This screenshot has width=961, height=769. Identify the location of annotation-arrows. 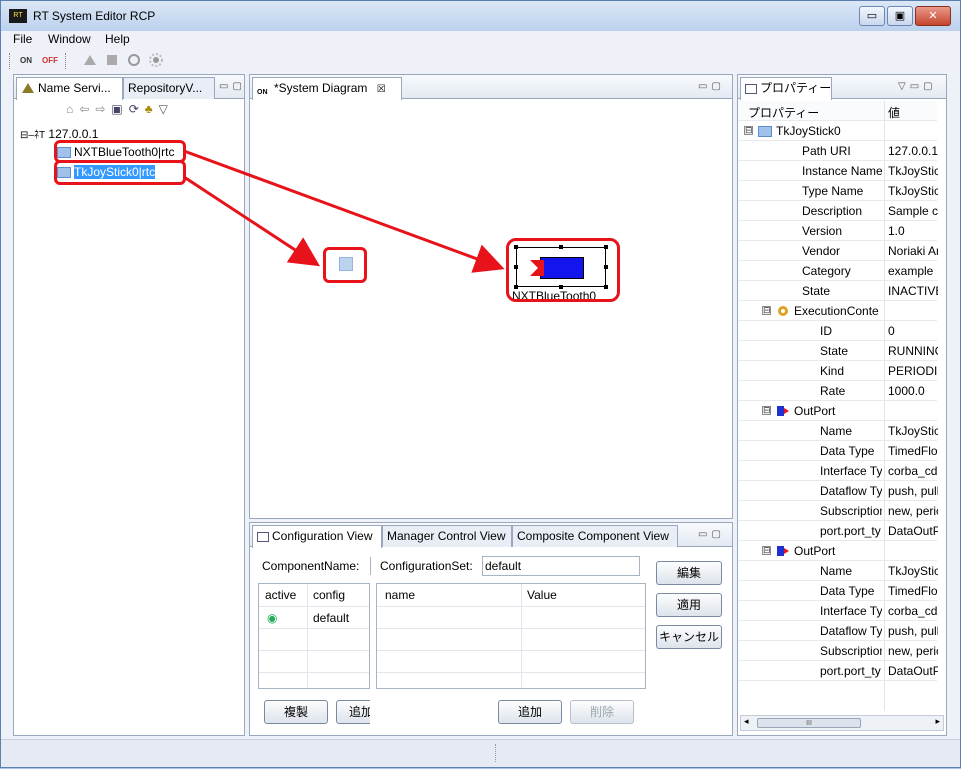
(344, 211).